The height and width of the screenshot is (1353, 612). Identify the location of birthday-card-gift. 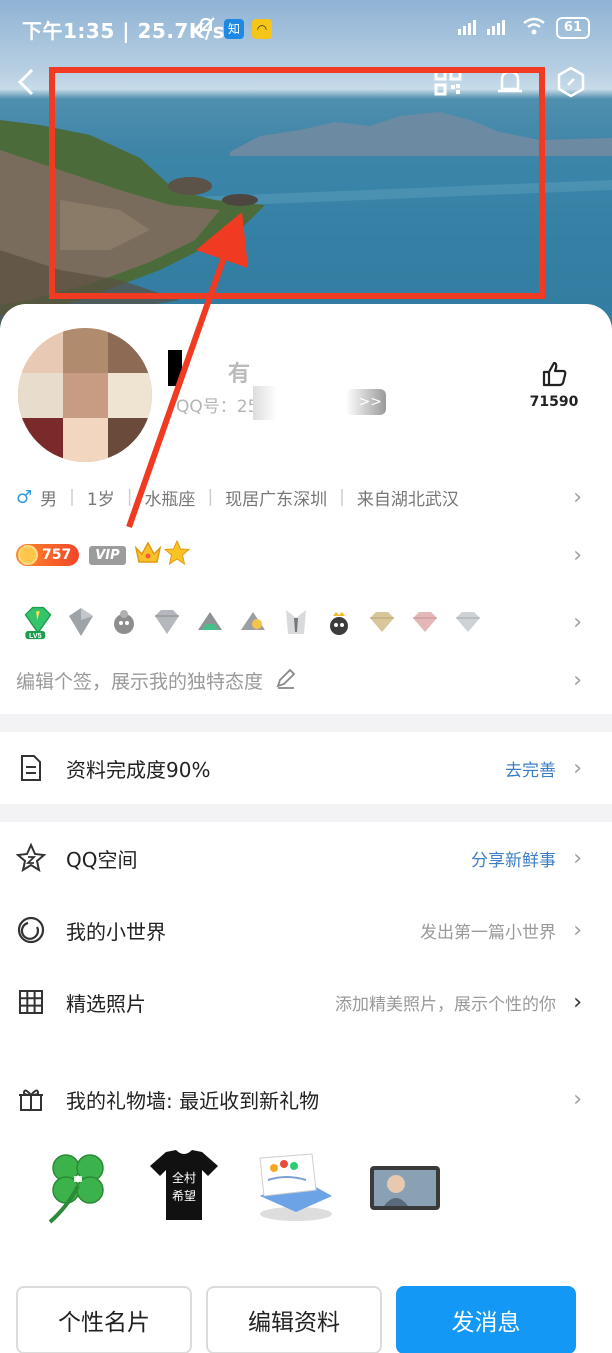
(296, 1186).